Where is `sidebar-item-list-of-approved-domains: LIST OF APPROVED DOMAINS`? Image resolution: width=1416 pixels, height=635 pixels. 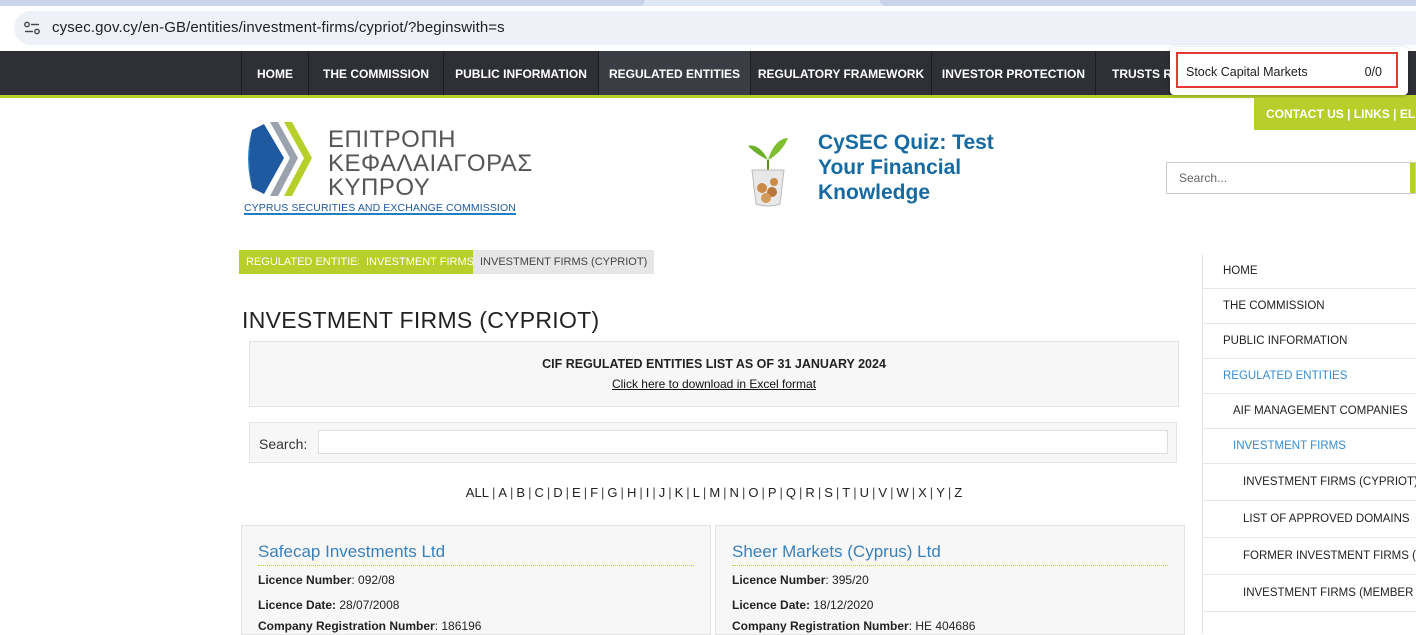
sidebar-item-list-of-approved-domains: LIST OF APPROVED DOMAINS is located at coordinates (1309, 519).